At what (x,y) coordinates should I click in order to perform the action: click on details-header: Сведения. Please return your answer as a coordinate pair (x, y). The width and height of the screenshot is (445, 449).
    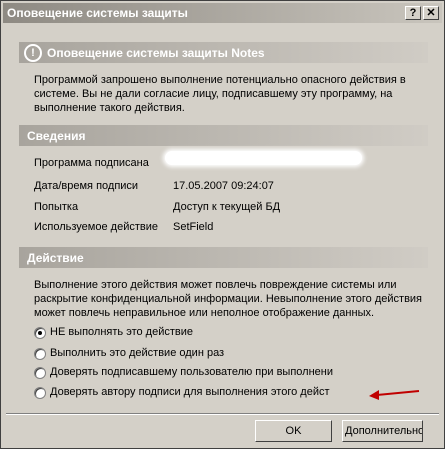
    Looking at the image, I should click on (223, 135).